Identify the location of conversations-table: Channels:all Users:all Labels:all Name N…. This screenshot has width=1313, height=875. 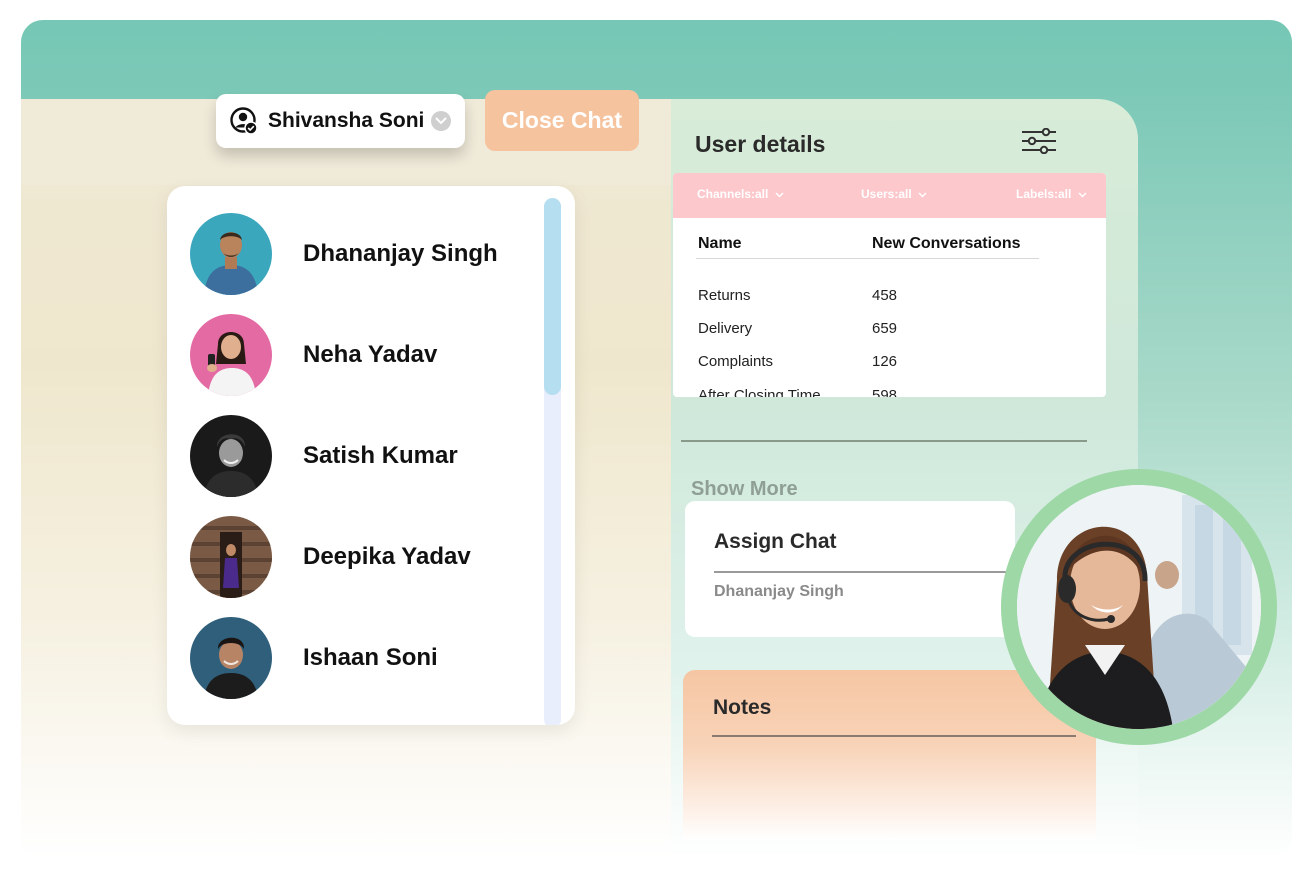
(889, 285).